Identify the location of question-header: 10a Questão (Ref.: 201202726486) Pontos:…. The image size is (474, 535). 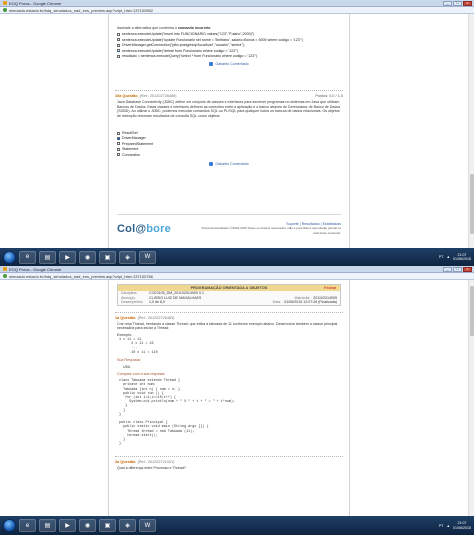
(229, 96).